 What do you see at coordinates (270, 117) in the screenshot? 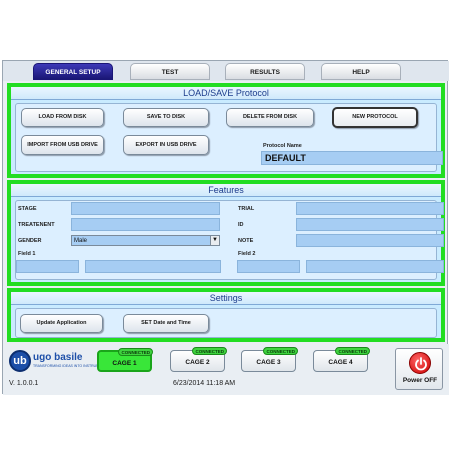
I see `delete-from-disk-button: DELETE FROM DISK` at bounding box center [270, 117].